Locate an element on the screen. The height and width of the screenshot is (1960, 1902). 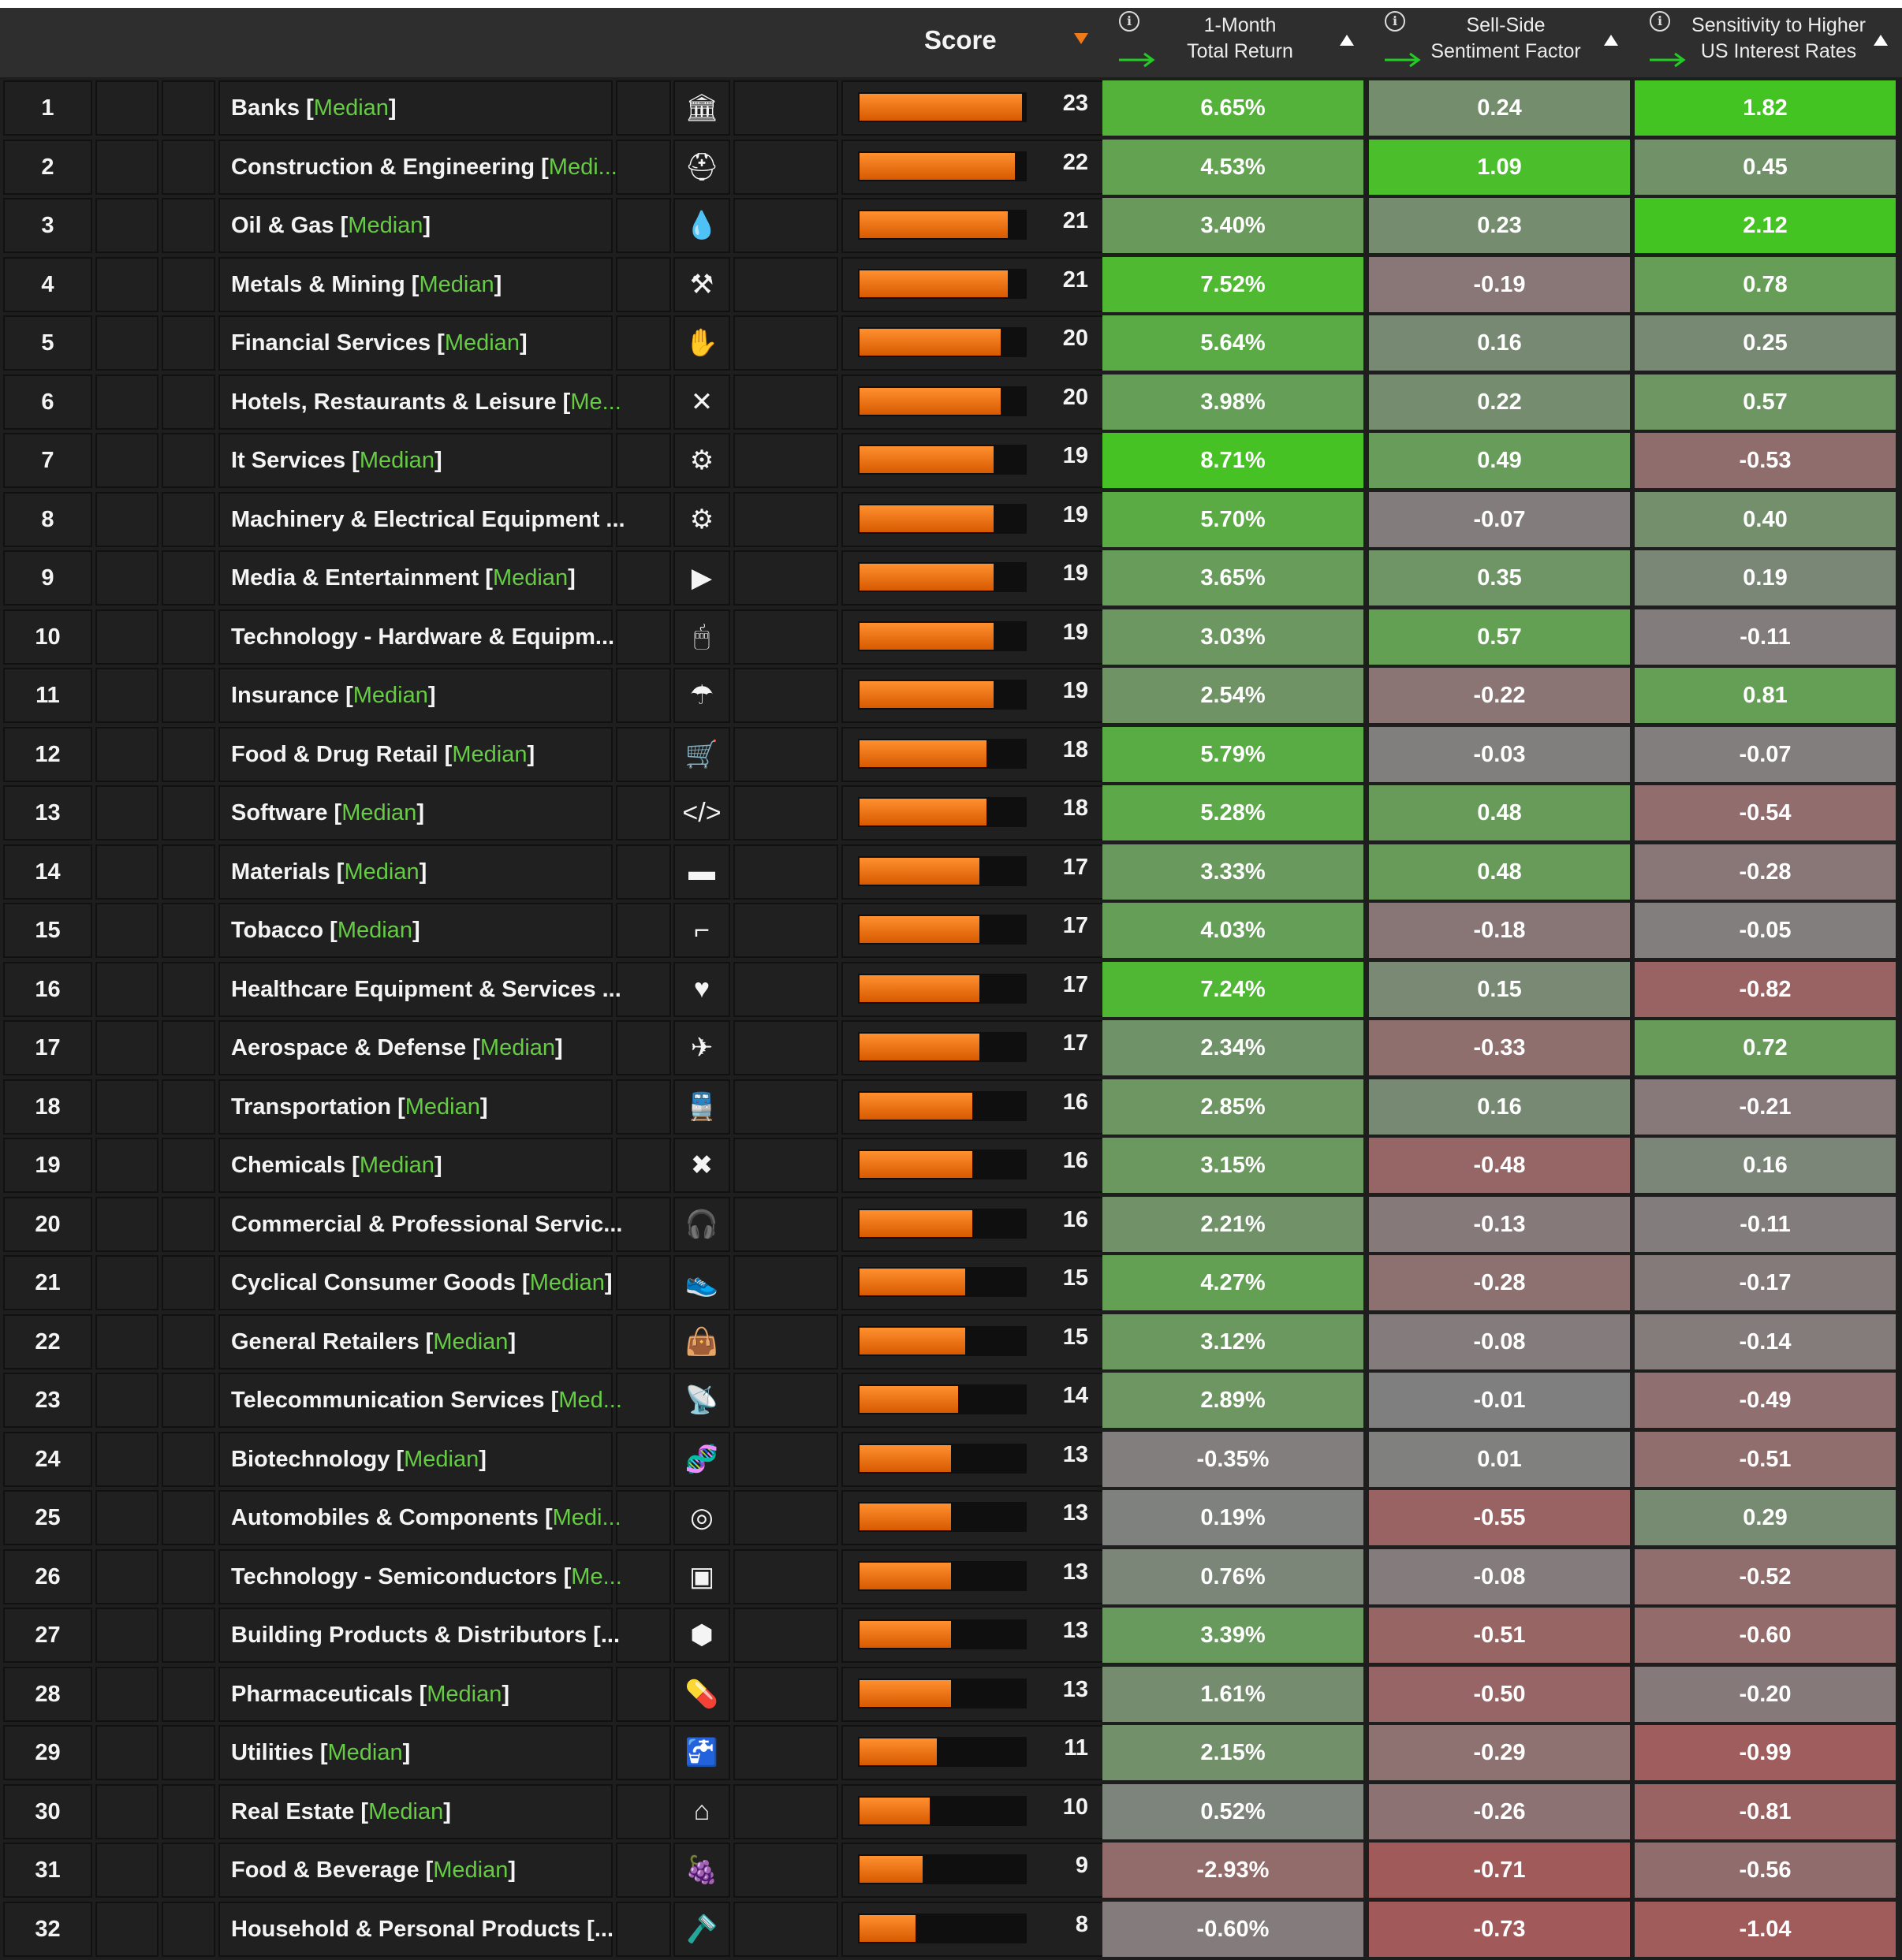
sentiment-value: 0.57 is located at coordinates (1500, 637).